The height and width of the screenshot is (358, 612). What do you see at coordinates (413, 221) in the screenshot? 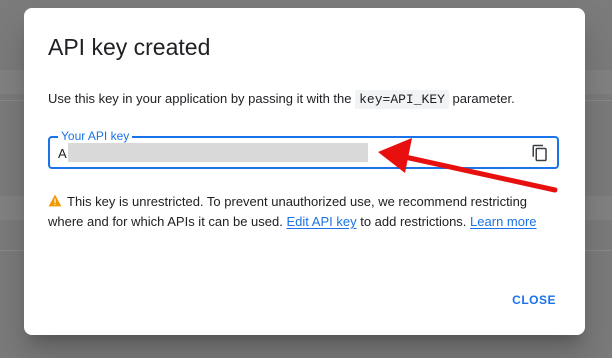
I see `warning-text-end: to add restrictions.` at bounding box center [413, 221].